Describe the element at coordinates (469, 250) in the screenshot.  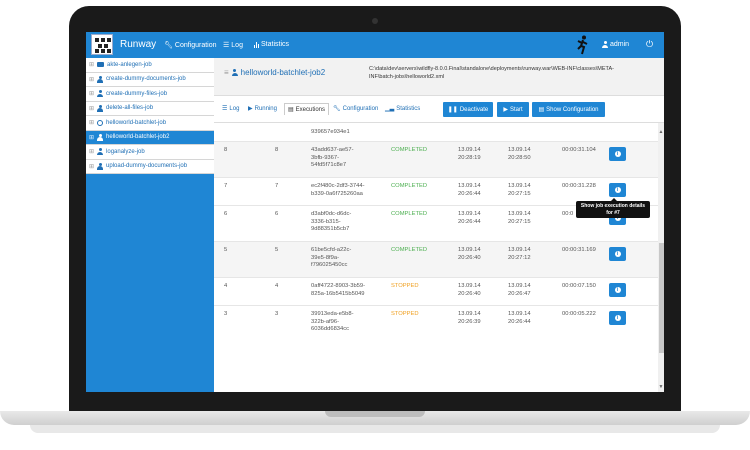
I see `date: 13.09.14` at that location.